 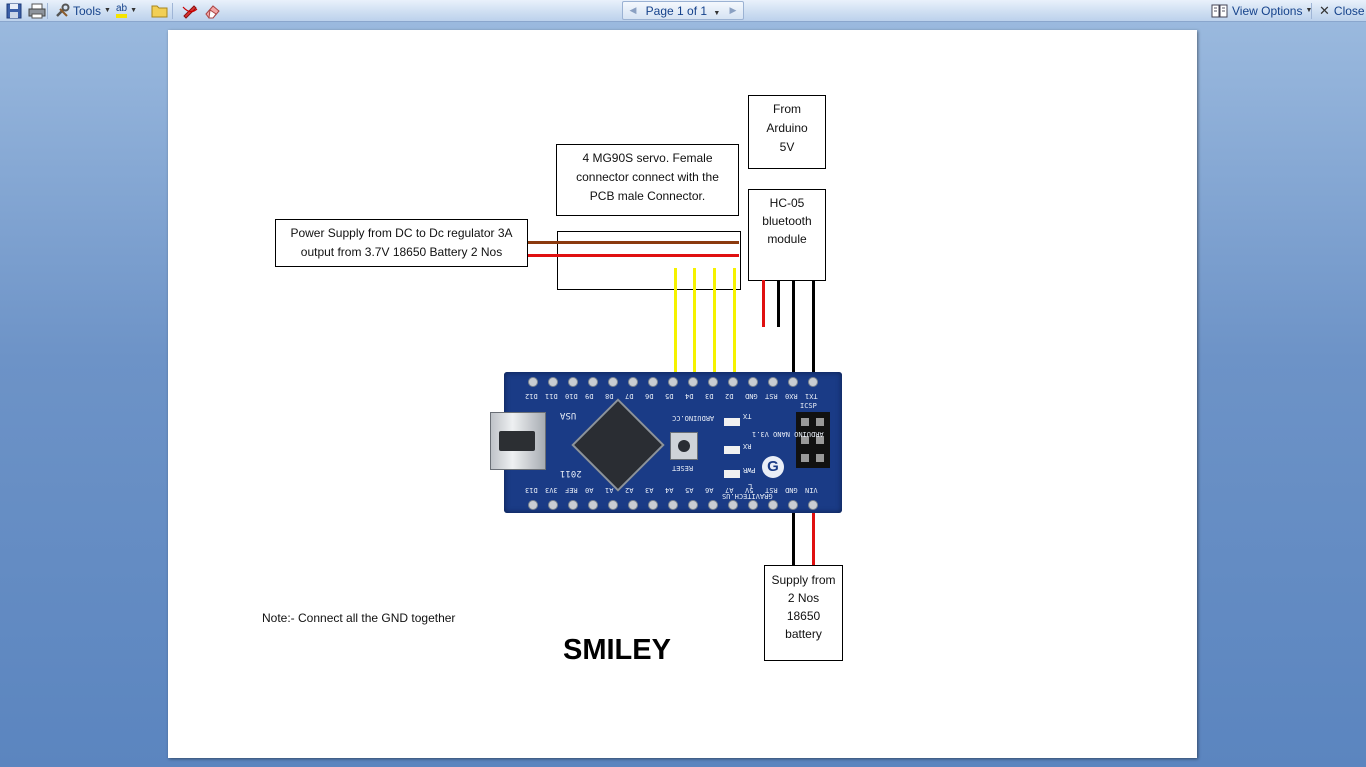 I want to click on close-label: Close, so click(x=1349, y=10).